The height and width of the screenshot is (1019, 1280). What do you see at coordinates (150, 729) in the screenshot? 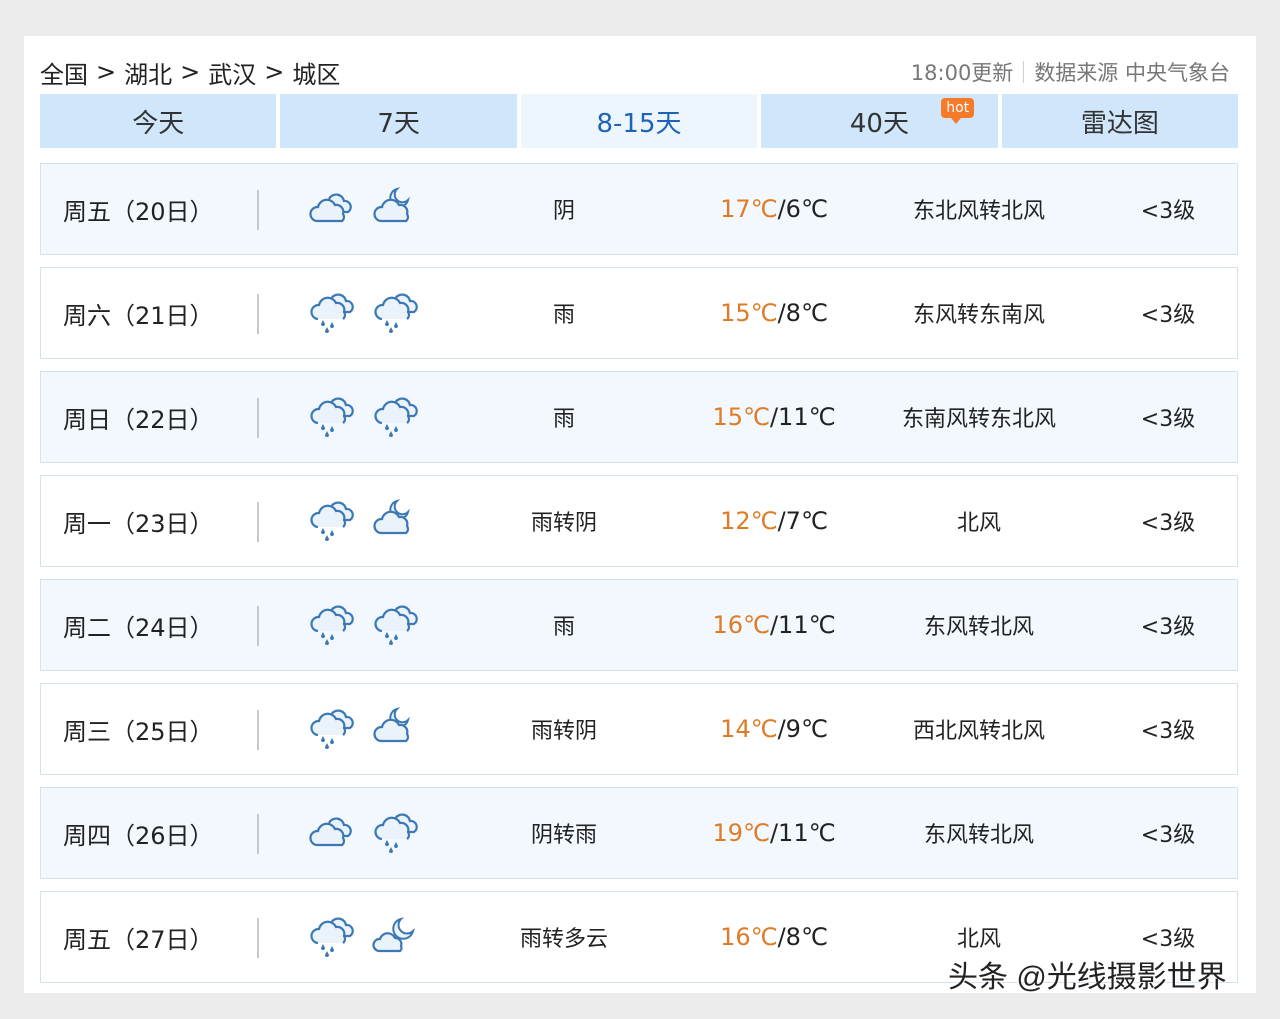
I see `forecast-date: 周三（25日）` at bounding box center [150, 729].